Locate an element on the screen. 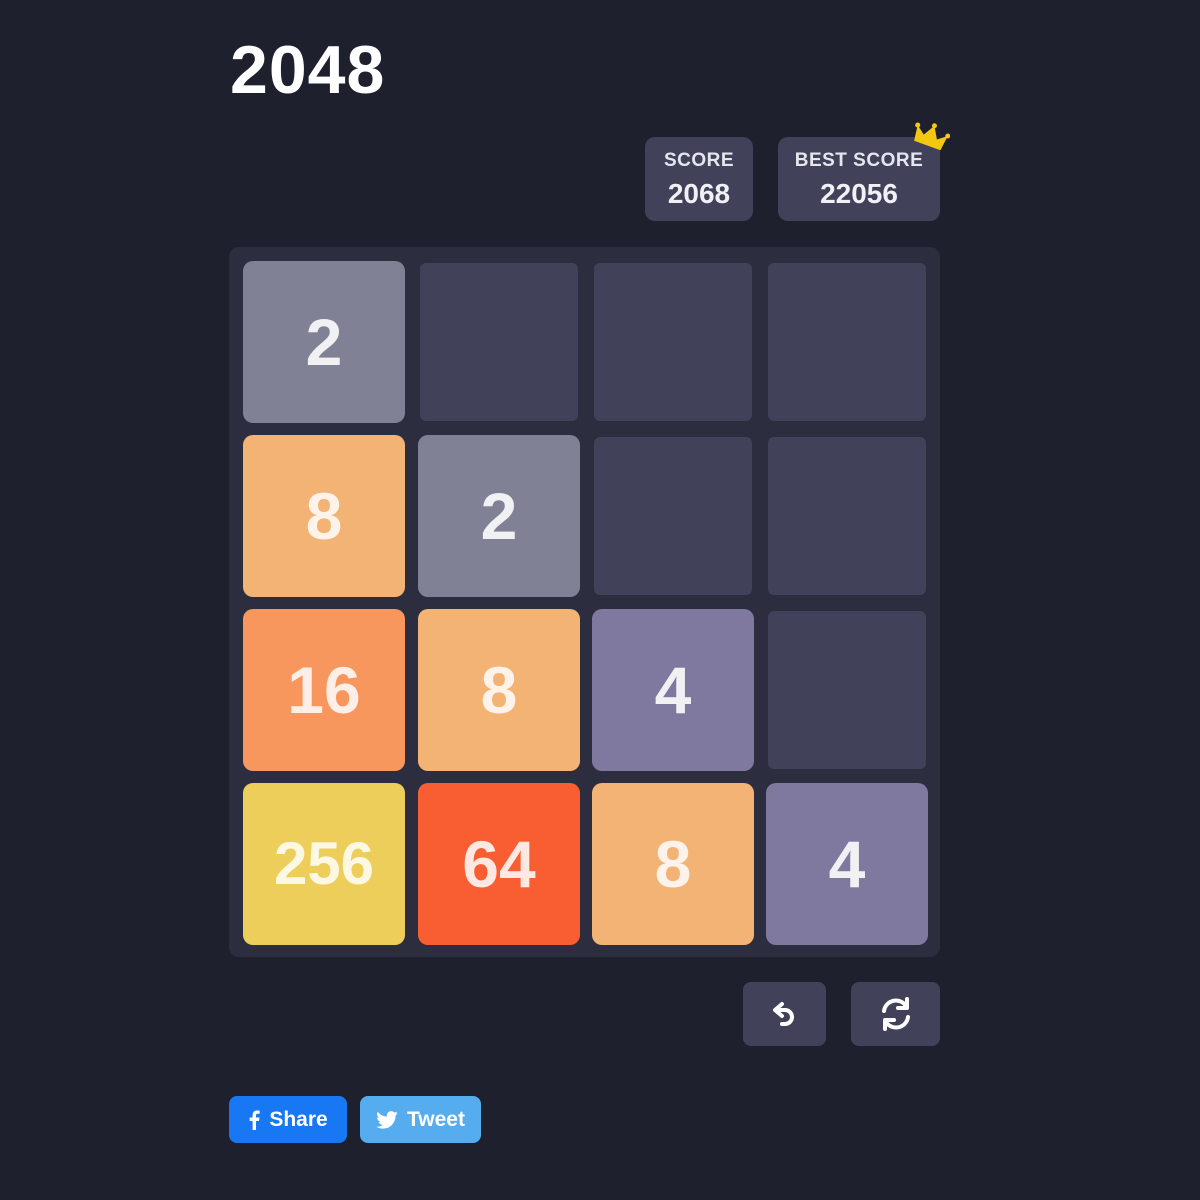 This screenshot has height=1200, width=1200. score-label: SCORE is located at coordinates (699, 160).